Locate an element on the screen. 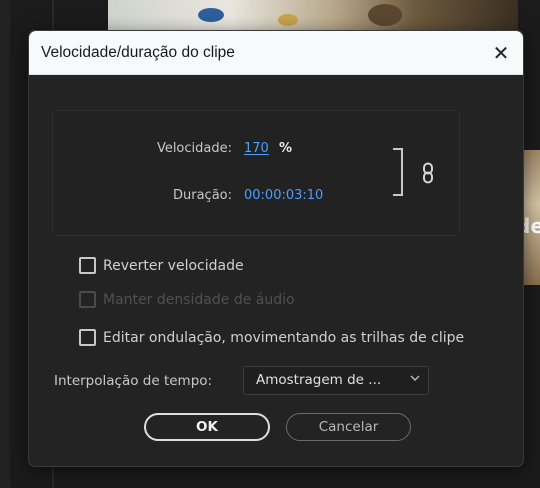 The height and width of the screenshot is (488, 540). maintain-audio-pitch-checkbox: Manter densidade de áudio is located at coordinates (187, 299).